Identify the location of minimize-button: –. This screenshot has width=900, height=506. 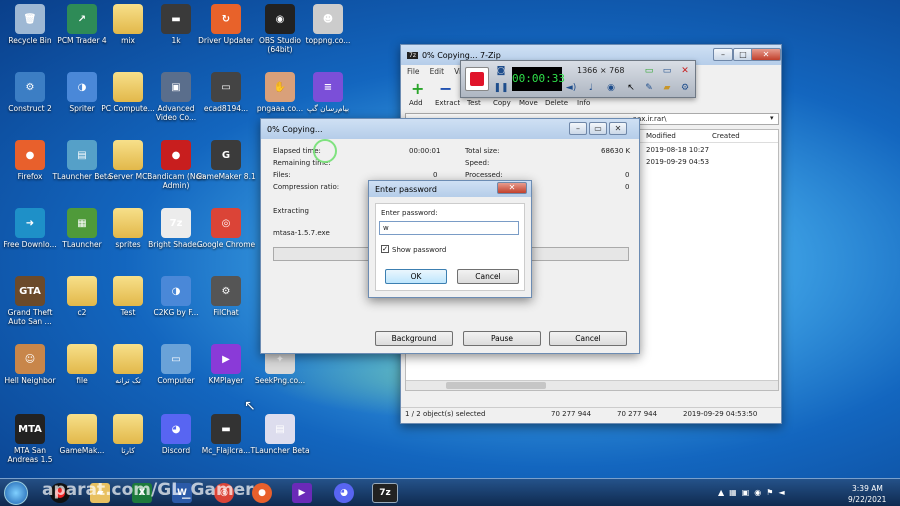
(723, 54).